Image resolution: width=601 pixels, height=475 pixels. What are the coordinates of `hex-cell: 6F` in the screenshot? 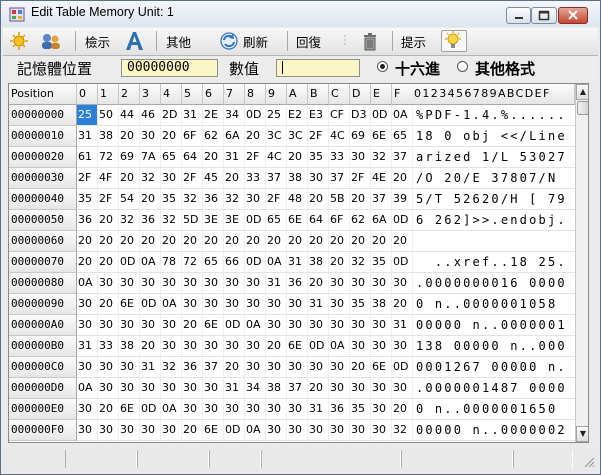 It's located at (192, 136).